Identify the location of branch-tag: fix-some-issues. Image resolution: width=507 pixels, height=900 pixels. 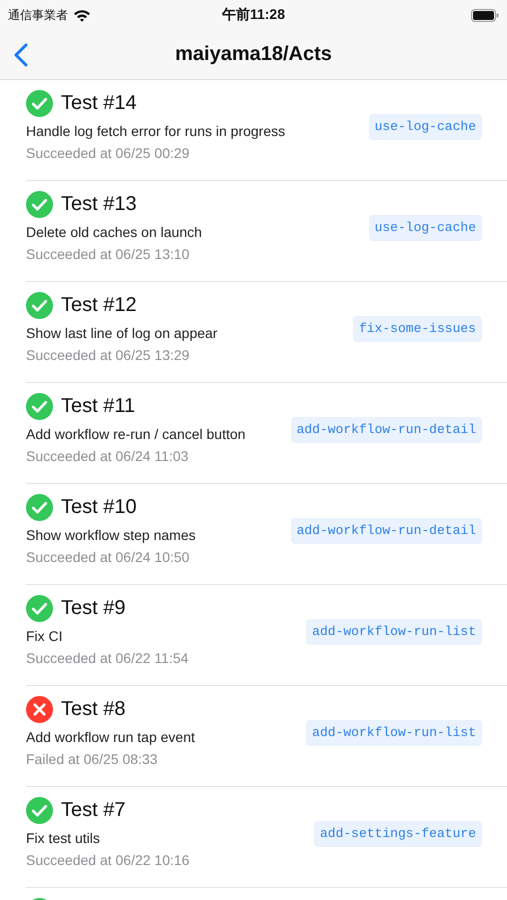
(417, 329).